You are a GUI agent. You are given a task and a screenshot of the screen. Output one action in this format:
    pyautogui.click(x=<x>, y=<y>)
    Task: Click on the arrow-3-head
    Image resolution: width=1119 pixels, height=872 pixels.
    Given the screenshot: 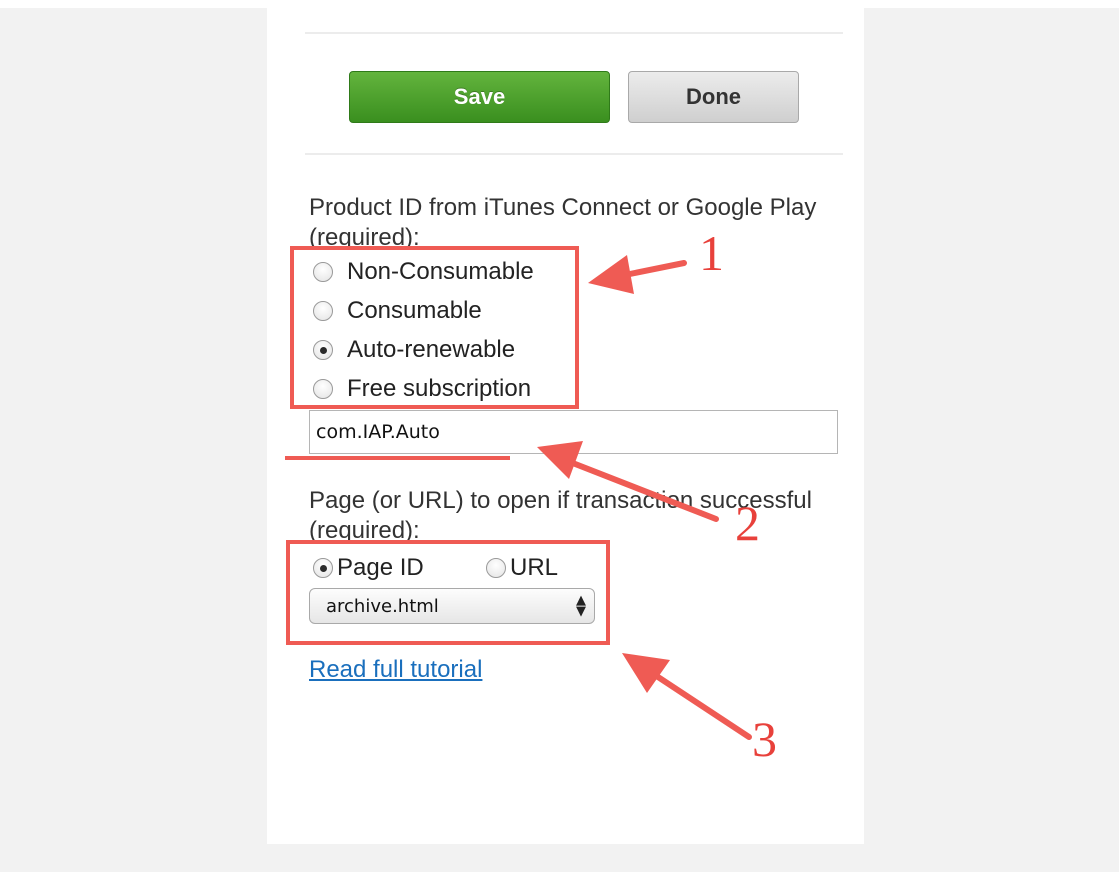 What is the action you would take?
    pyautogui.click(x=646, y=673)
    